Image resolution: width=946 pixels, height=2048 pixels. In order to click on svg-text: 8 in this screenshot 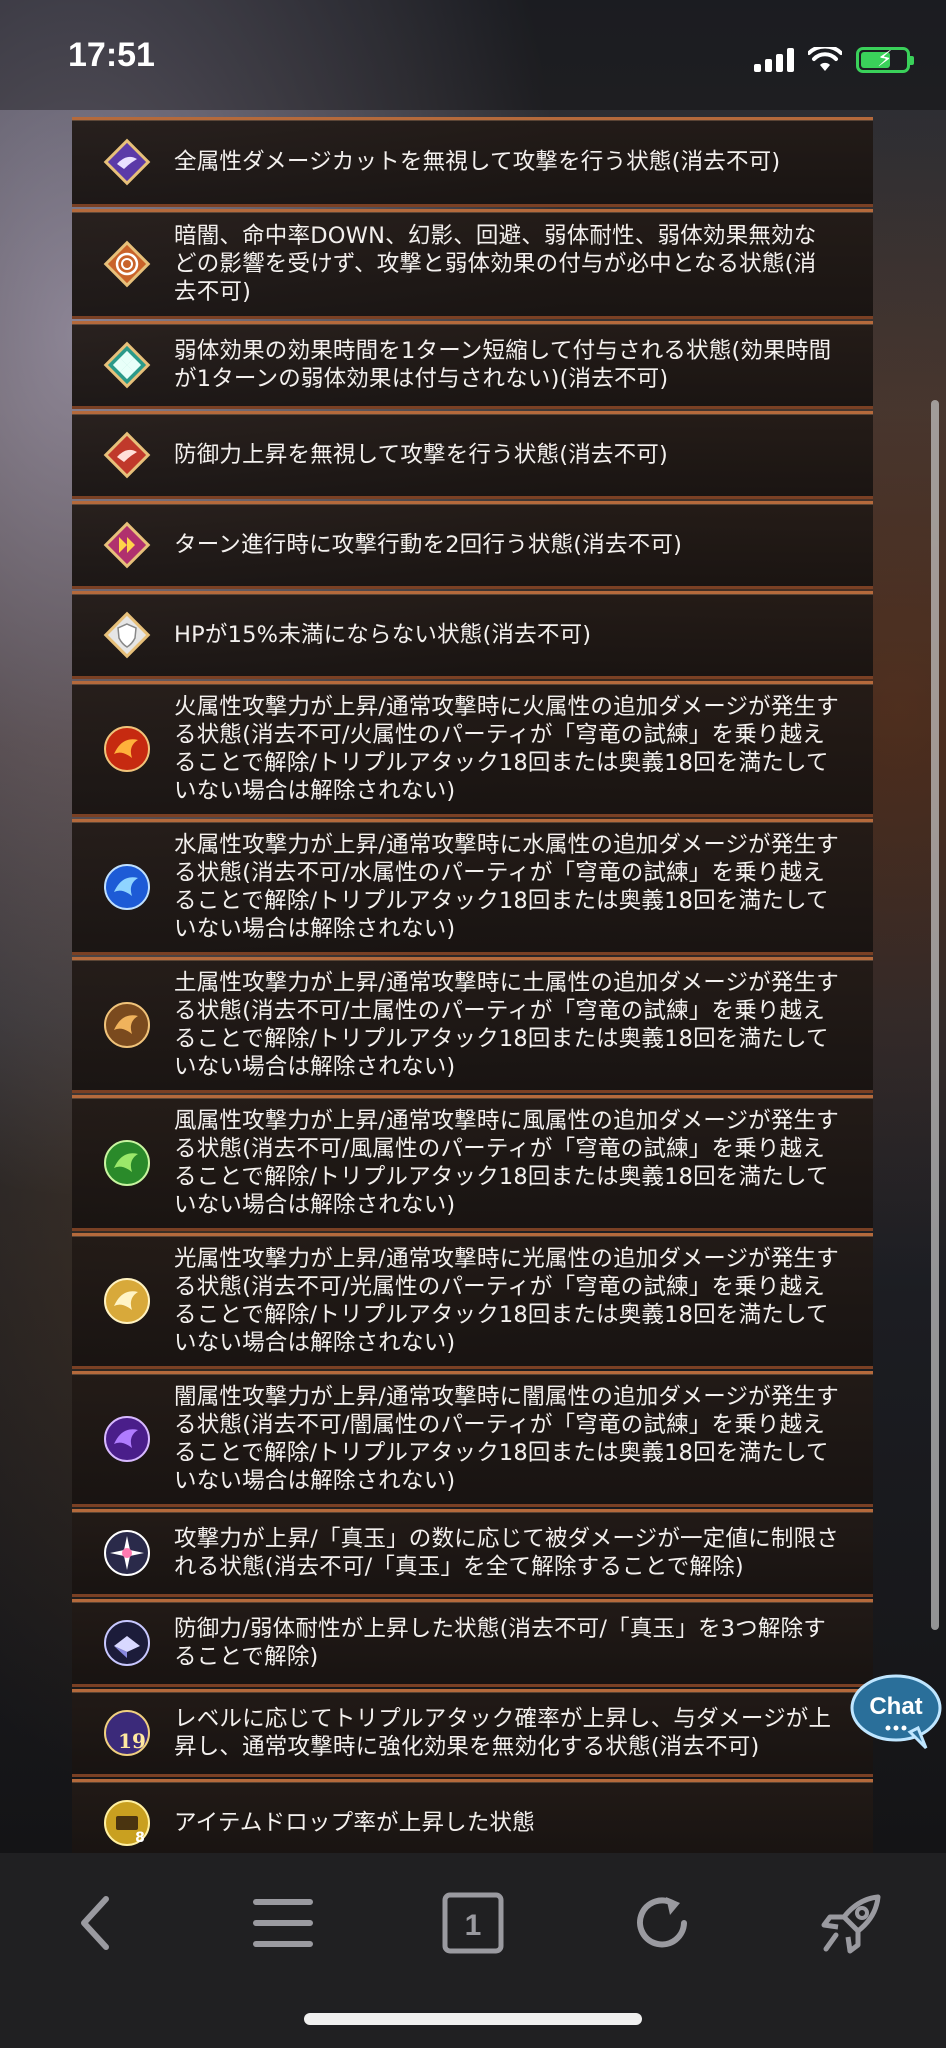, I will do `click(140, 1838)`.